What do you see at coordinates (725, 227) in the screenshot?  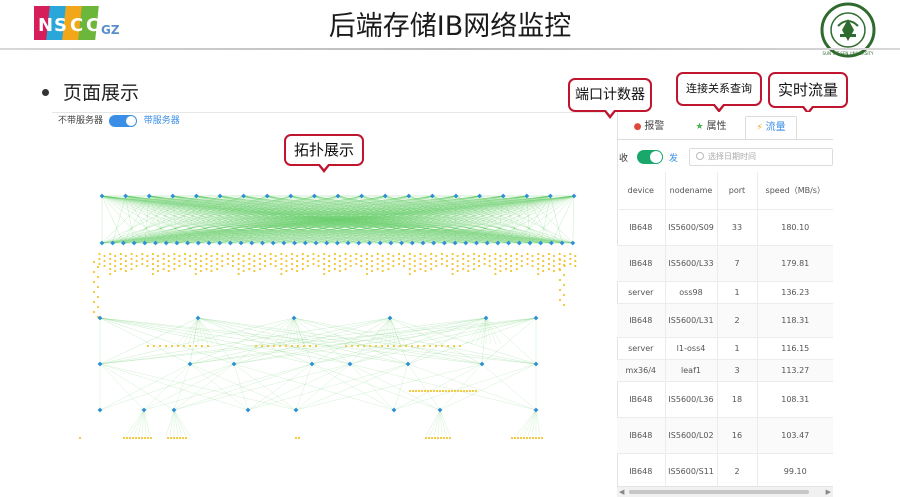 I see `table-row: IB648 IS5600/S09 33 180.10` at bounding box center [725, 227].